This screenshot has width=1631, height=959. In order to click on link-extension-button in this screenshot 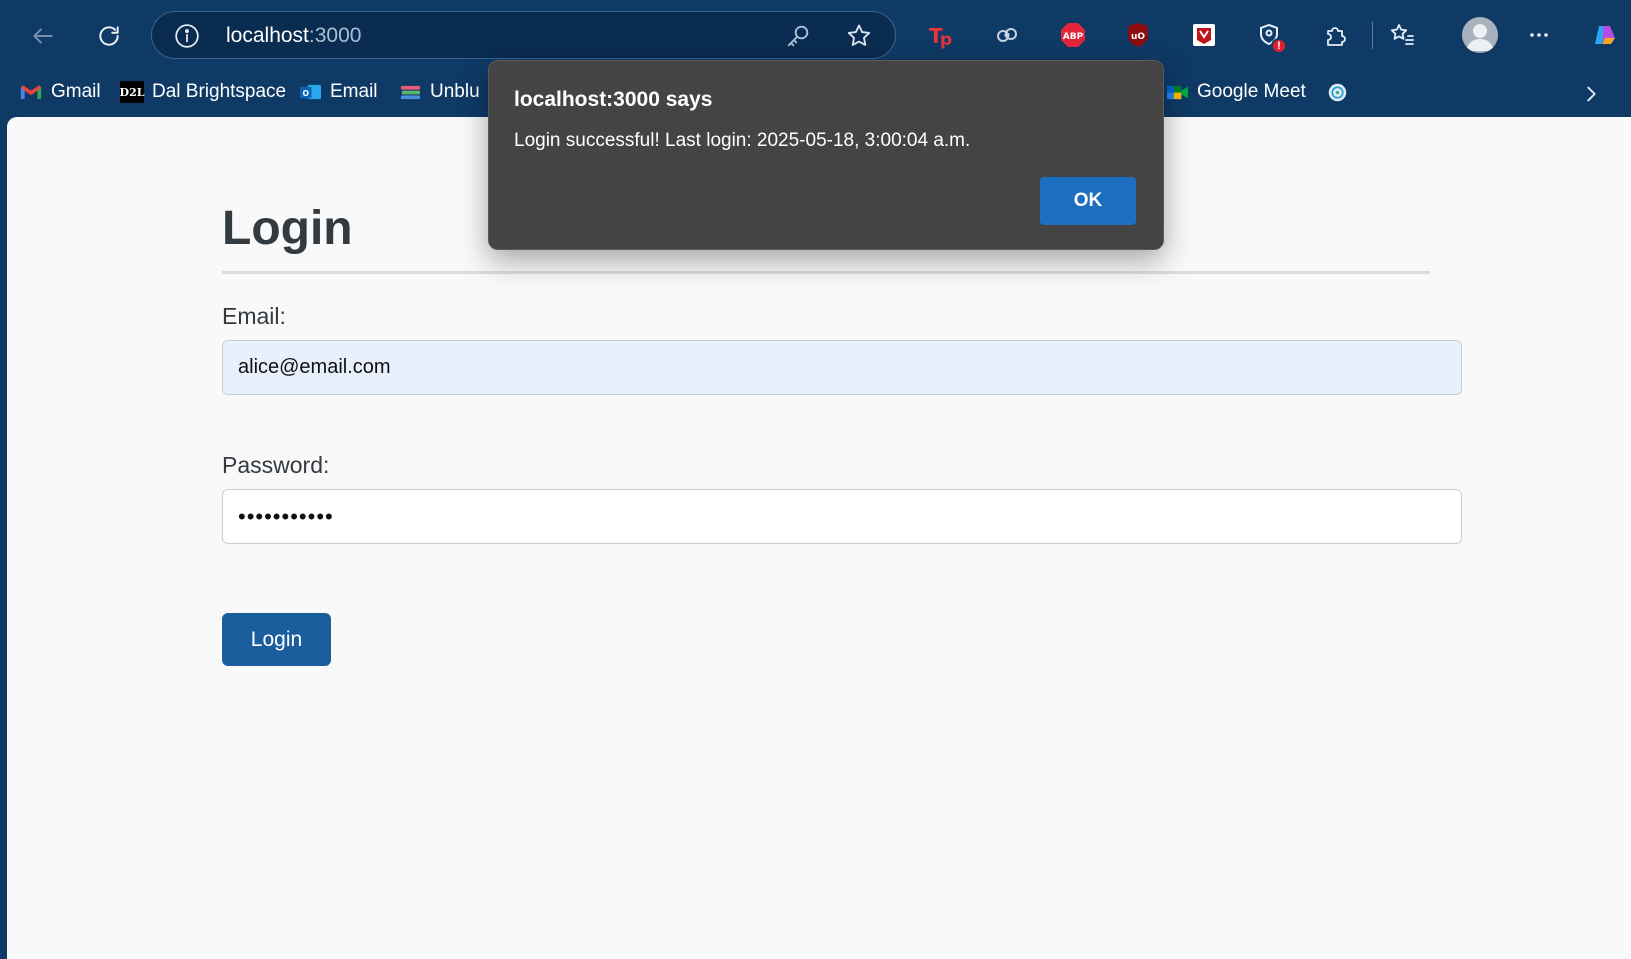, I will do `click(1007, 35)`.